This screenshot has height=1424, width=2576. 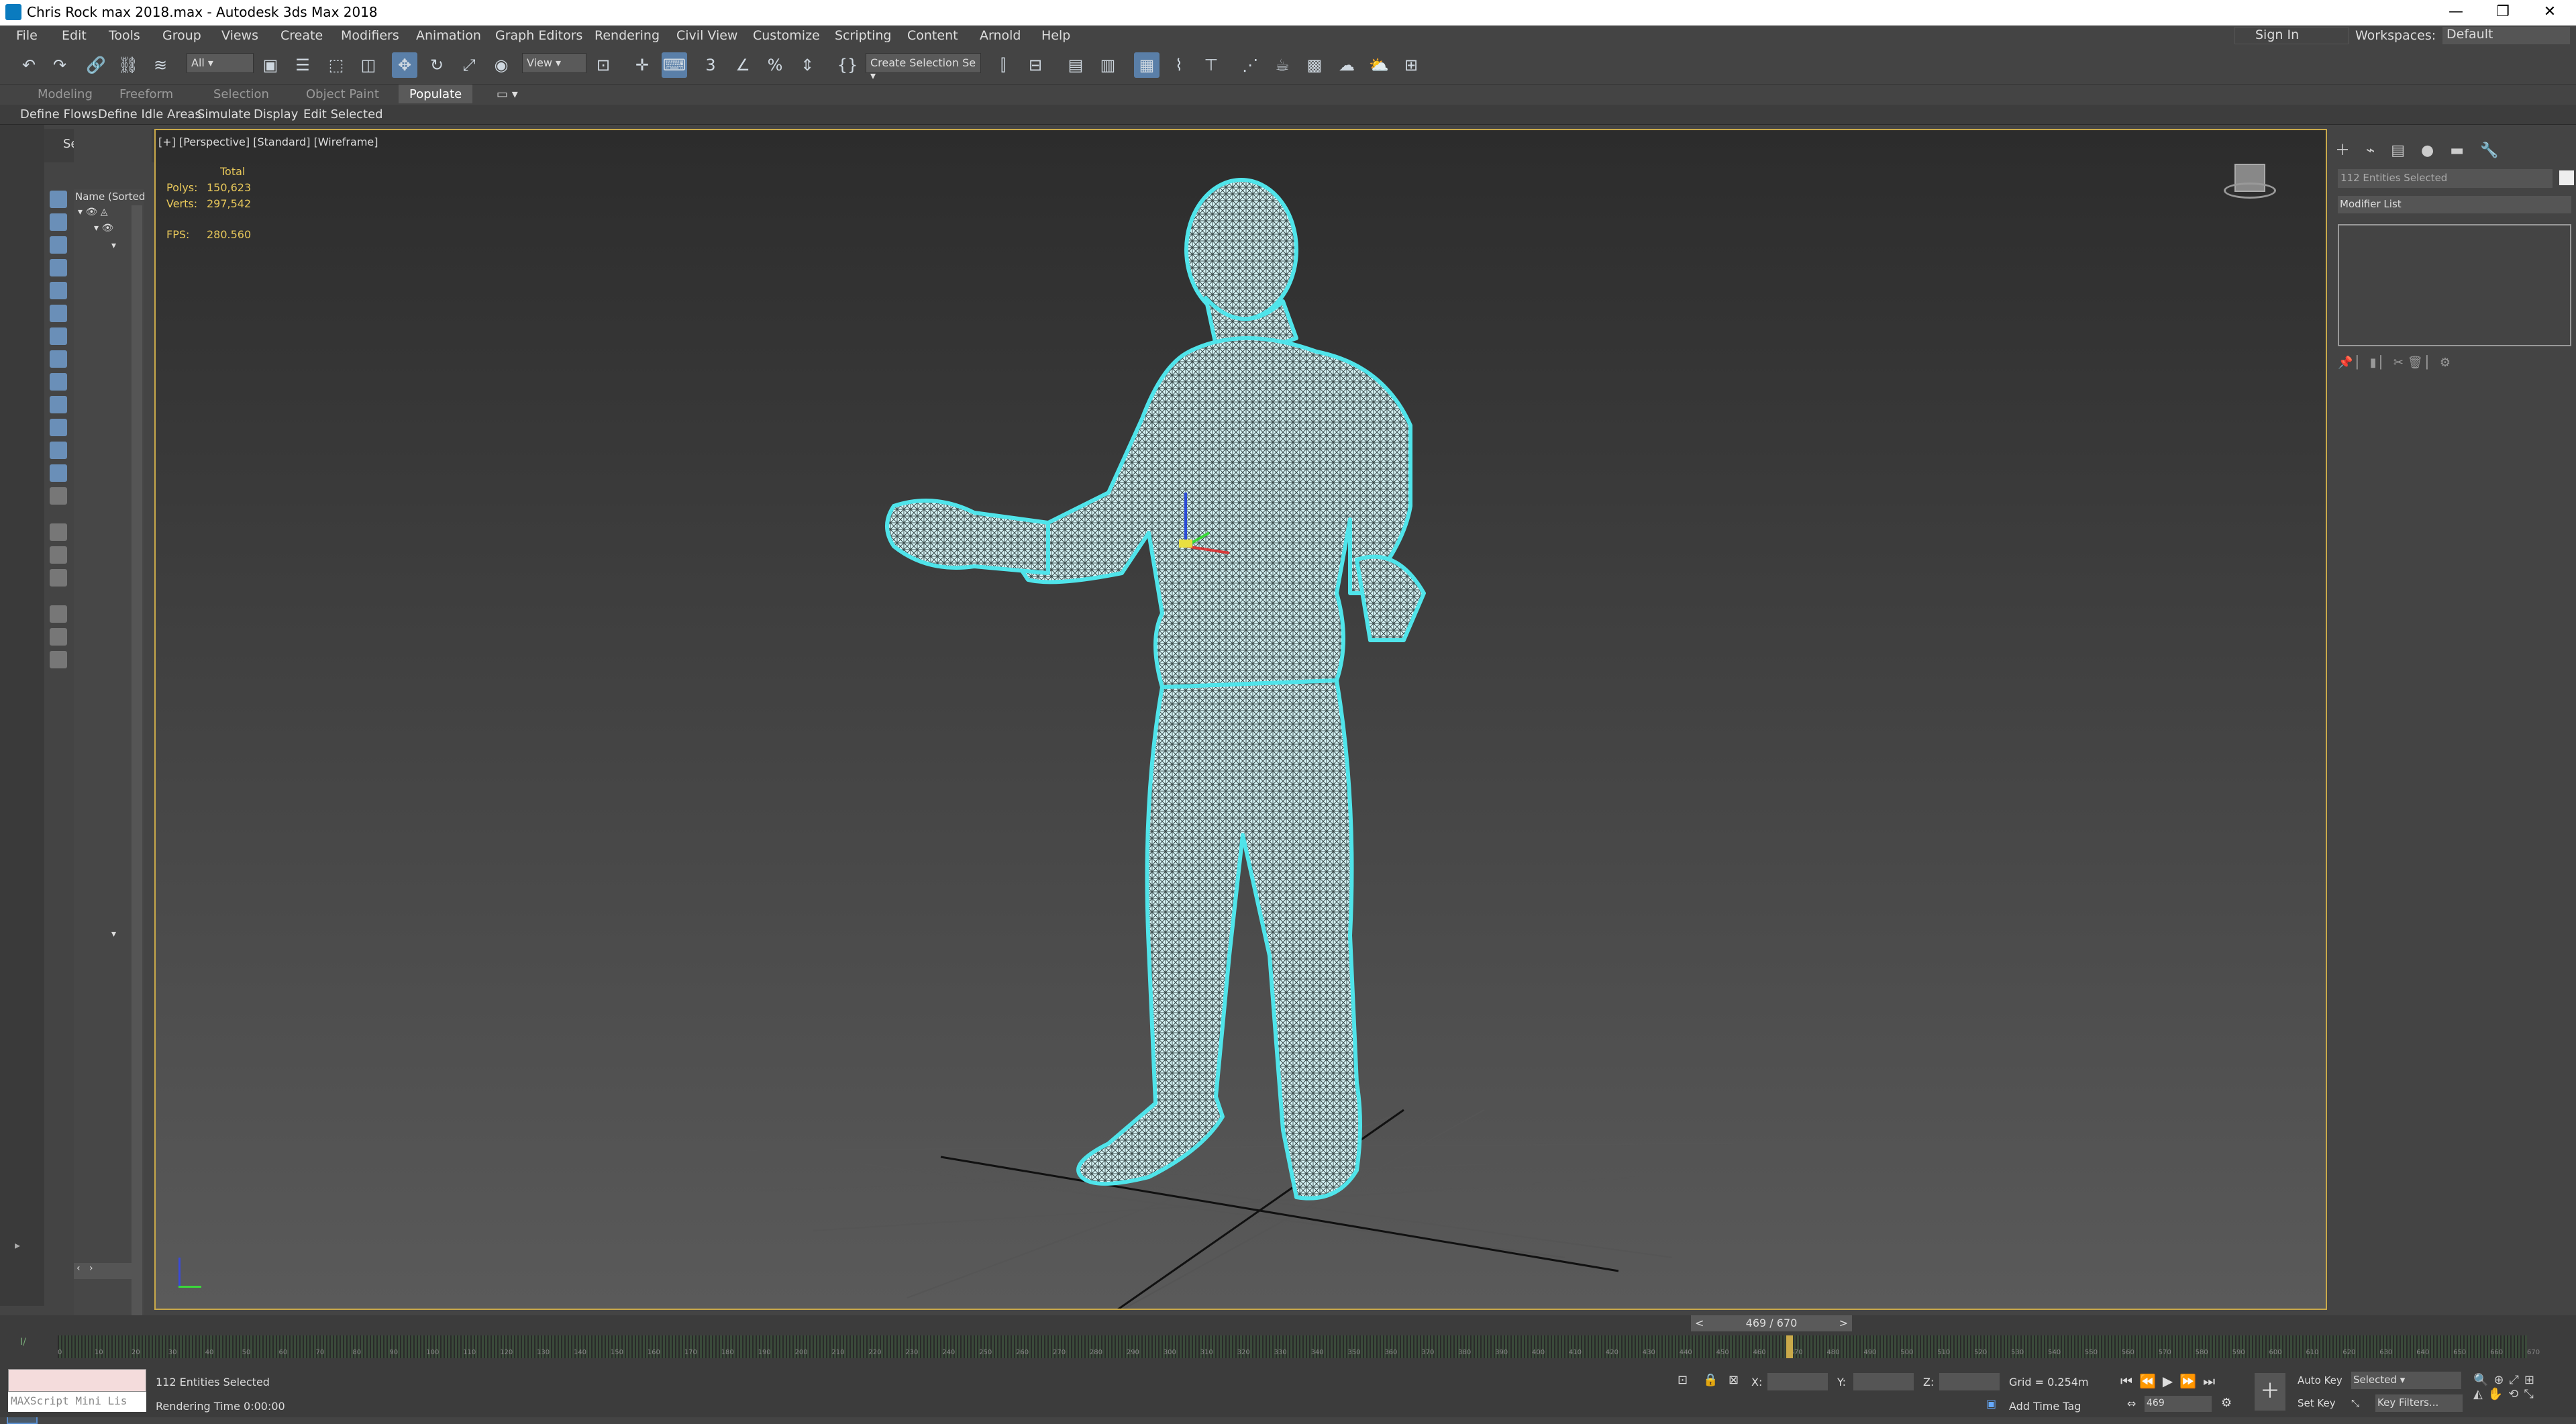 I want to click on named-selection-icon: {}, so click(x=847, y=65).